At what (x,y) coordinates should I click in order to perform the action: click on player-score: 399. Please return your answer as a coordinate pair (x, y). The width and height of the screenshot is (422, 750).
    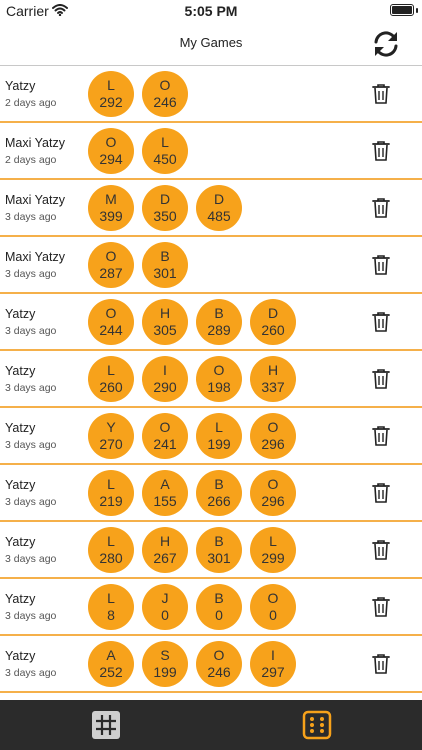
    Looking at the image, I should click on (111, 216).